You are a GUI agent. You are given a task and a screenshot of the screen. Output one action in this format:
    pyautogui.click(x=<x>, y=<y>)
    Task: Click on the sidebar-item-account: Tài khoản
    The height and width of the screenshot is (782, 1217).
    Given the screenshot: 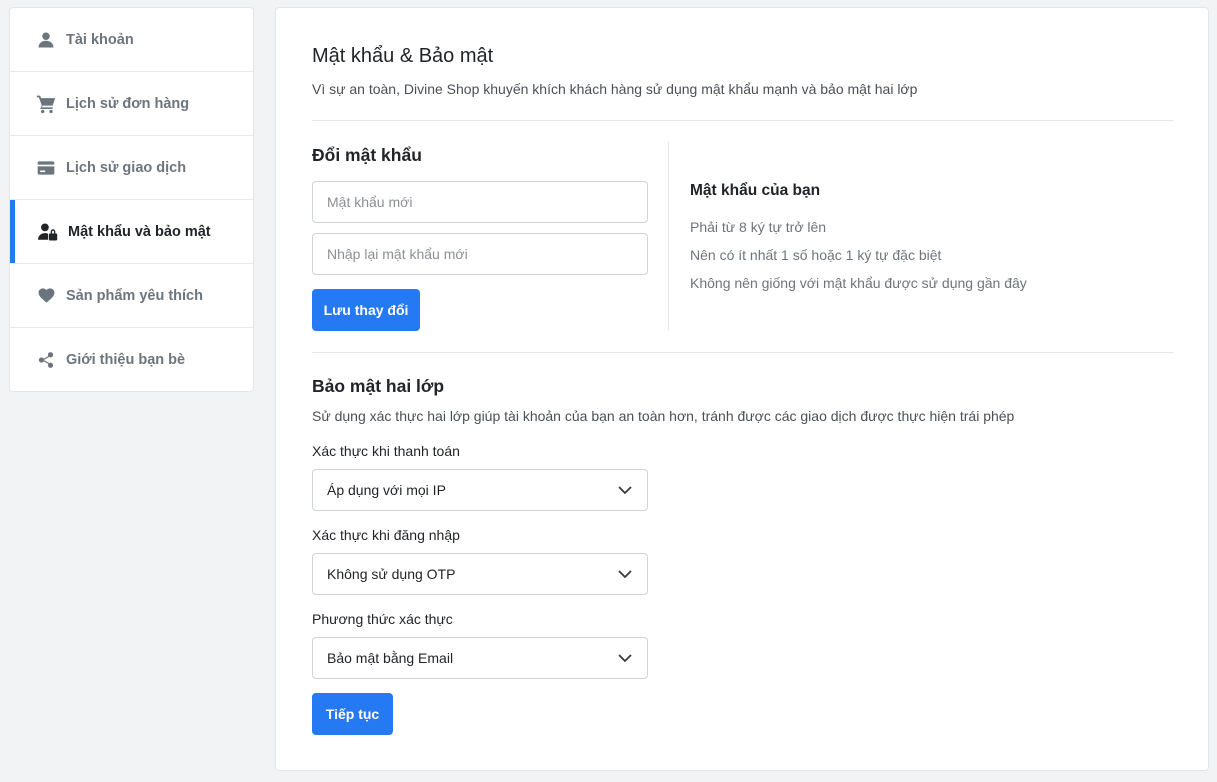 What is the action you would take?
    pyautogui.click(x=131, y=40)
    